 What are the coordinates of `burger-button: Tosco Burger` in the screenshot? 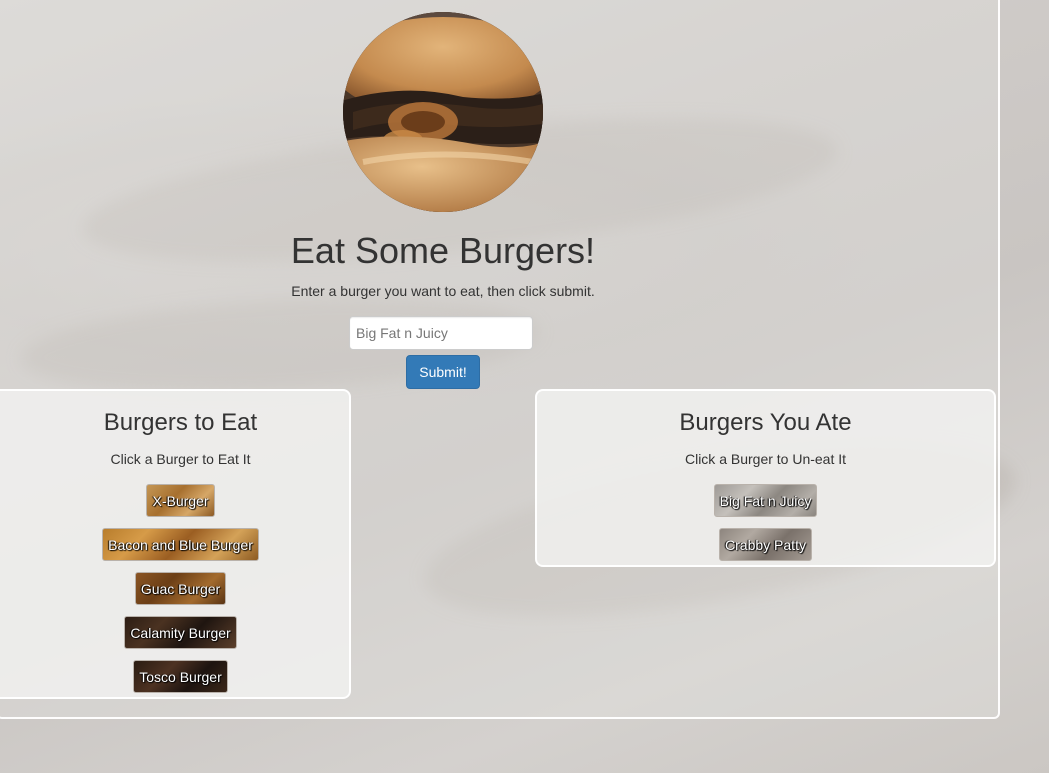 It's located at (180, 676).